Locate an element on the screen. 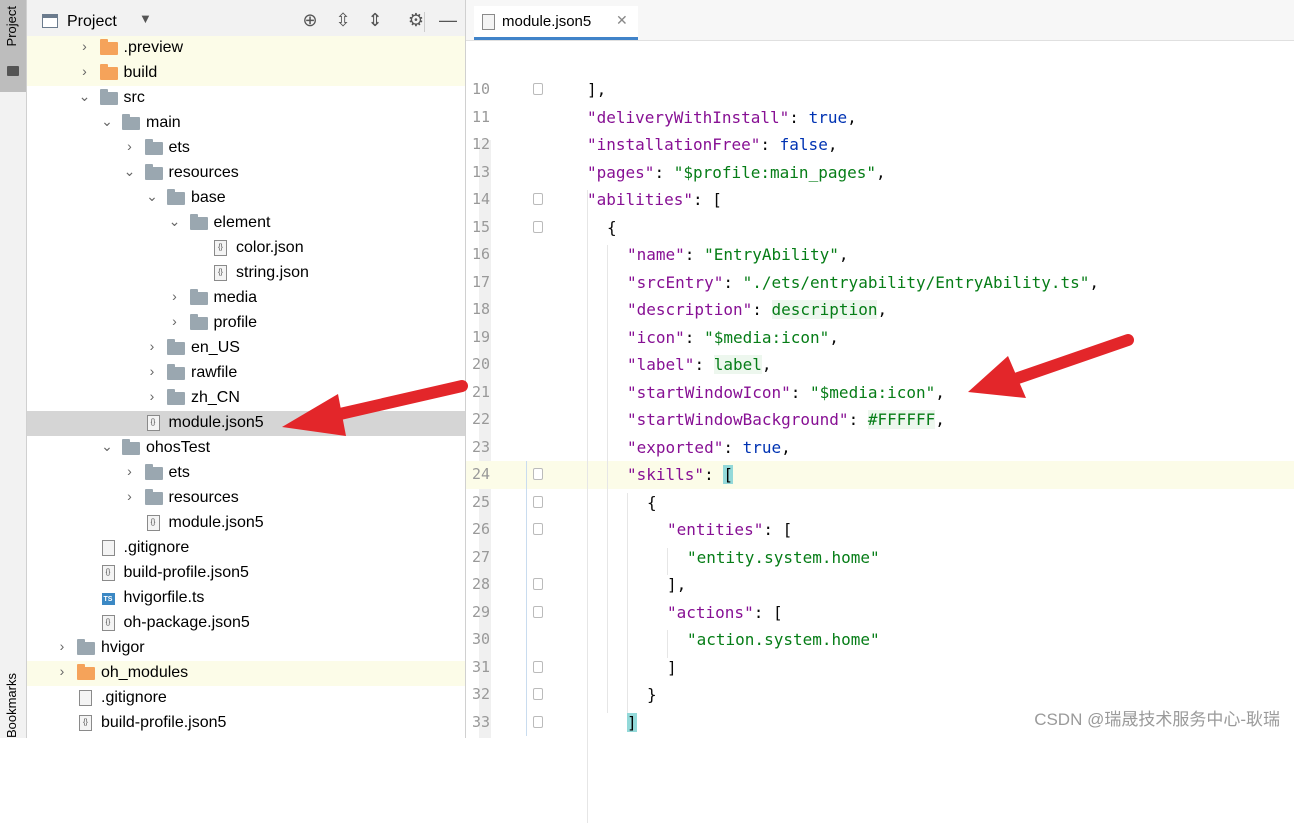 The image size is (1294, 823). close-icon: ✕ is located at coordinates (622, 20).